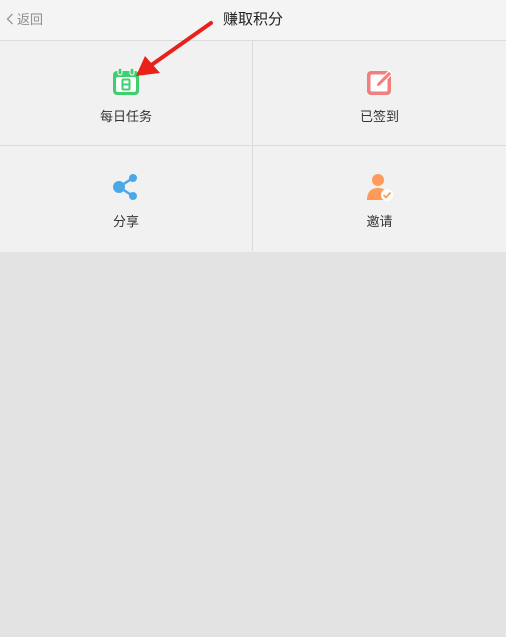 Image resolution: width=506 pixels, height=637 pixels. I want to click on nav-bar: 返回 赚取积分, so click(253, 20).